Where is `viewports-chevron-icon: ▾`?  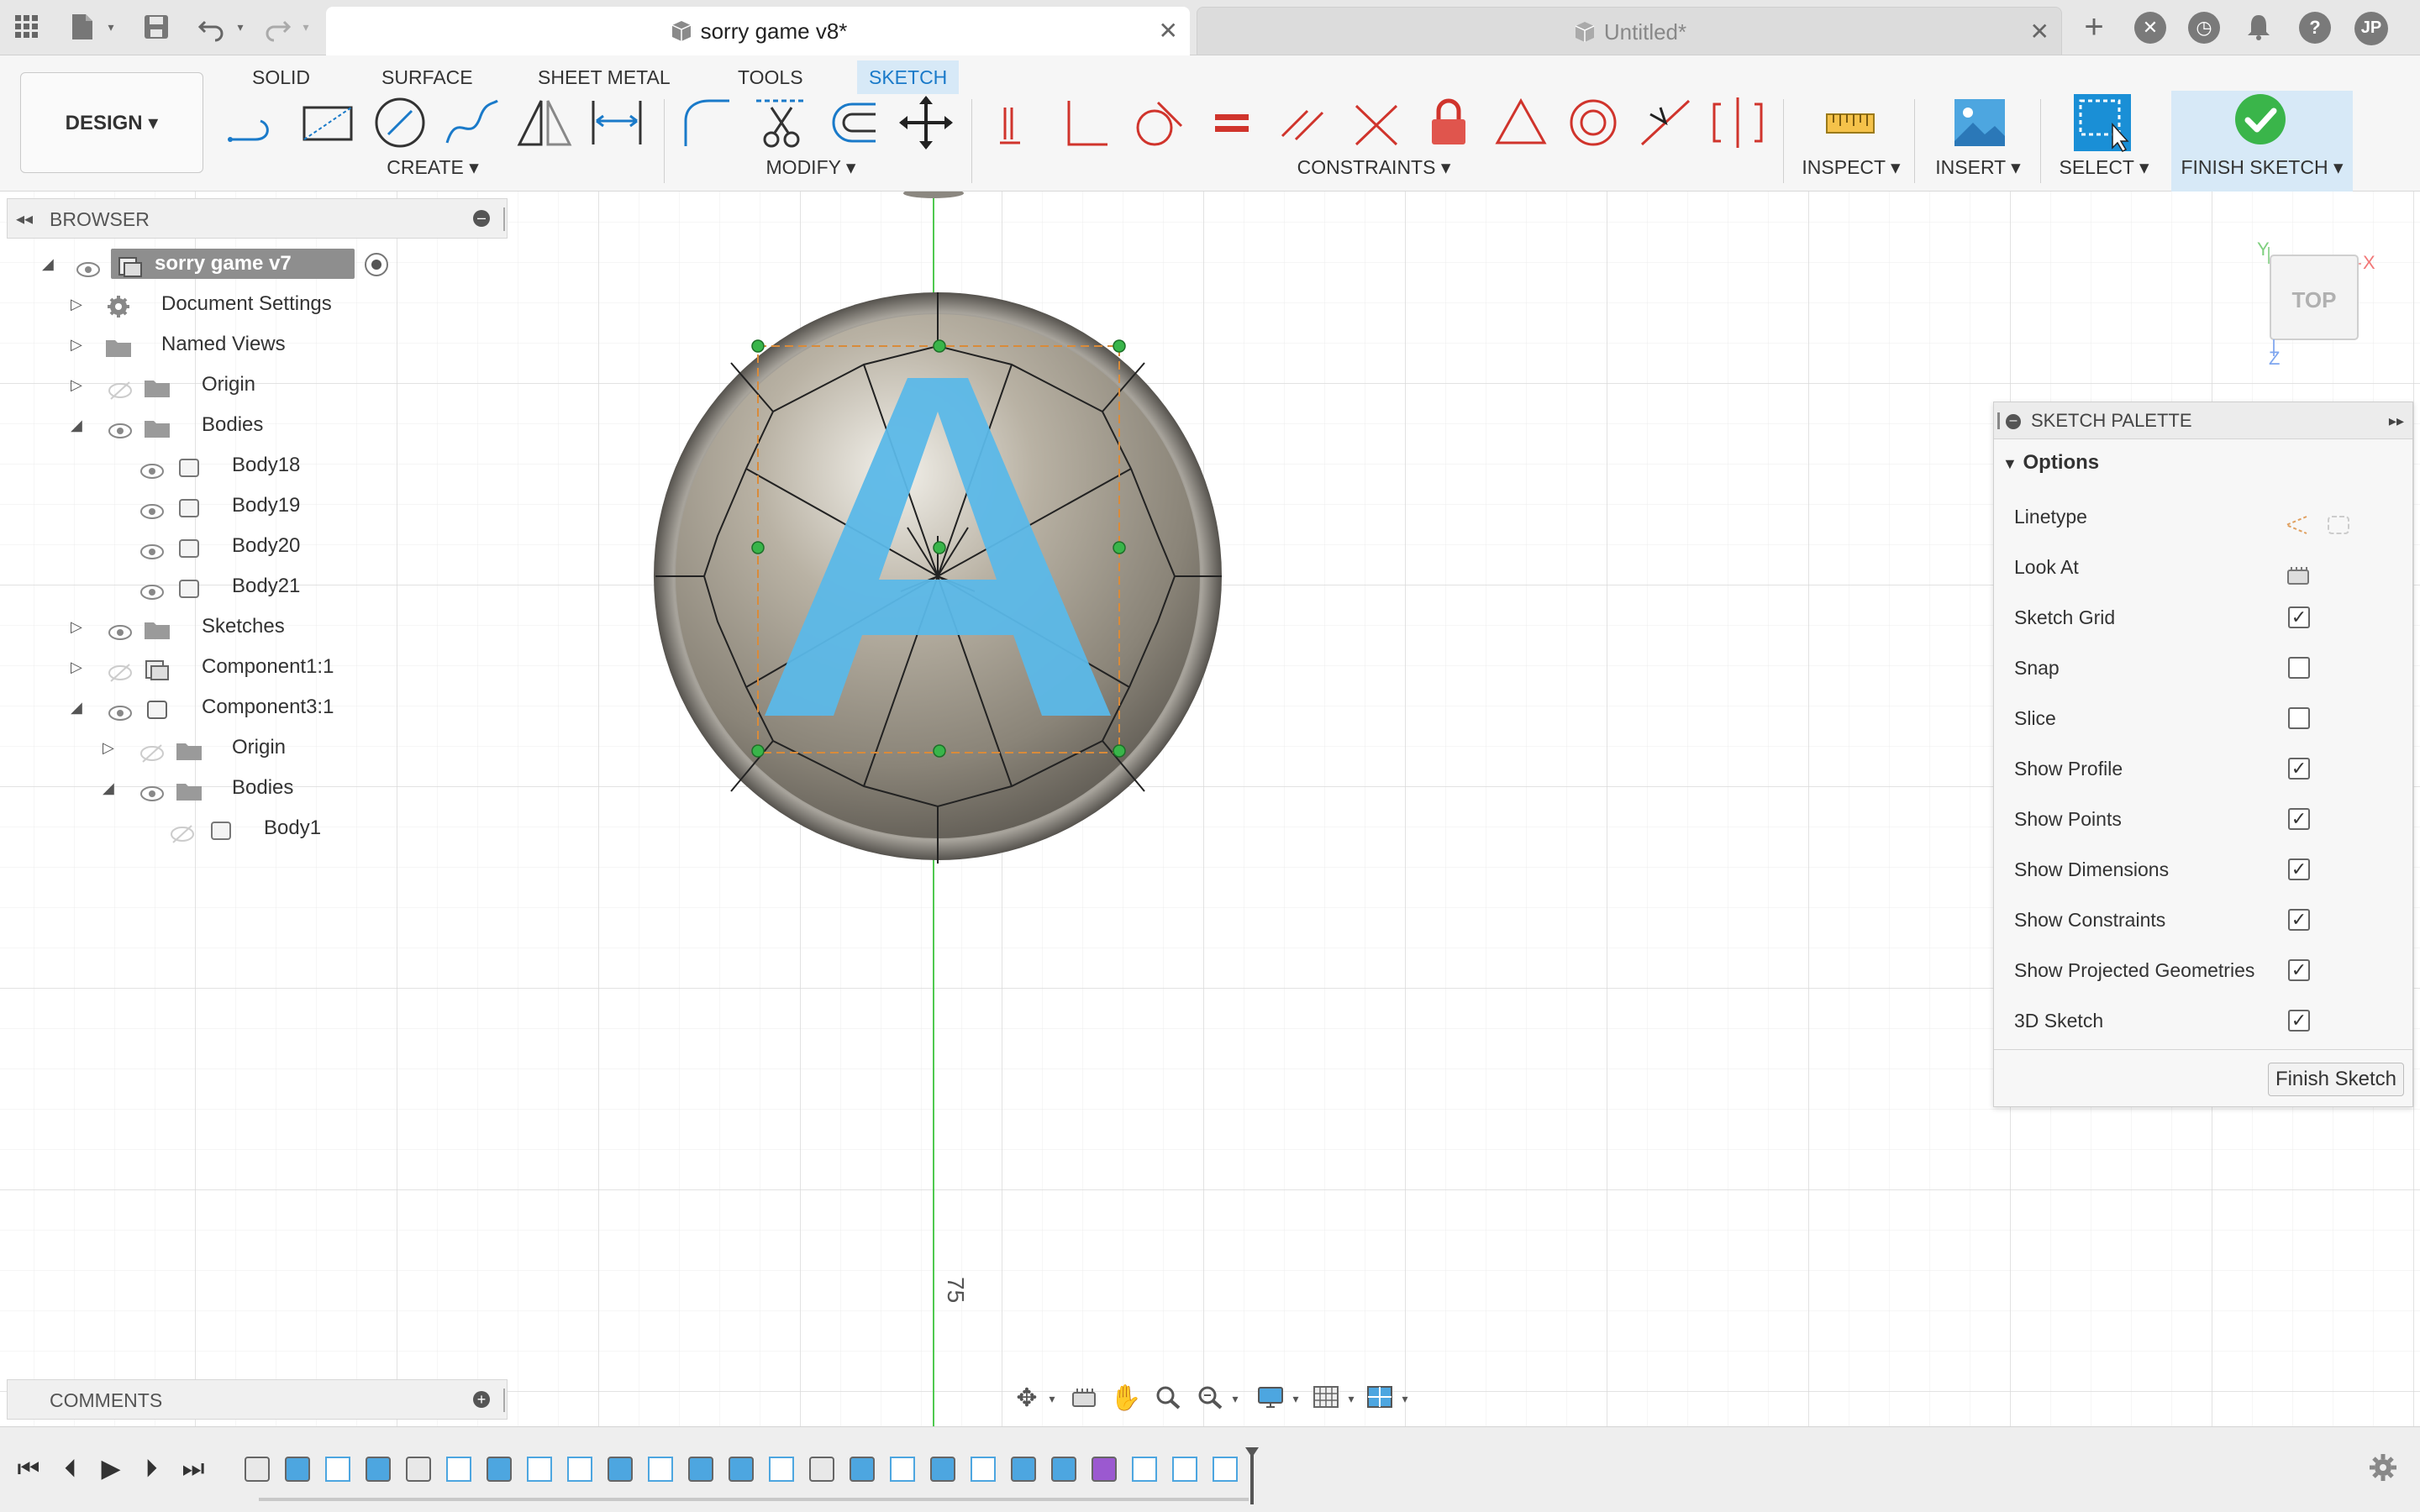 viewports-chevron-icon: ▾ is located at coordinates (1405, 1398).